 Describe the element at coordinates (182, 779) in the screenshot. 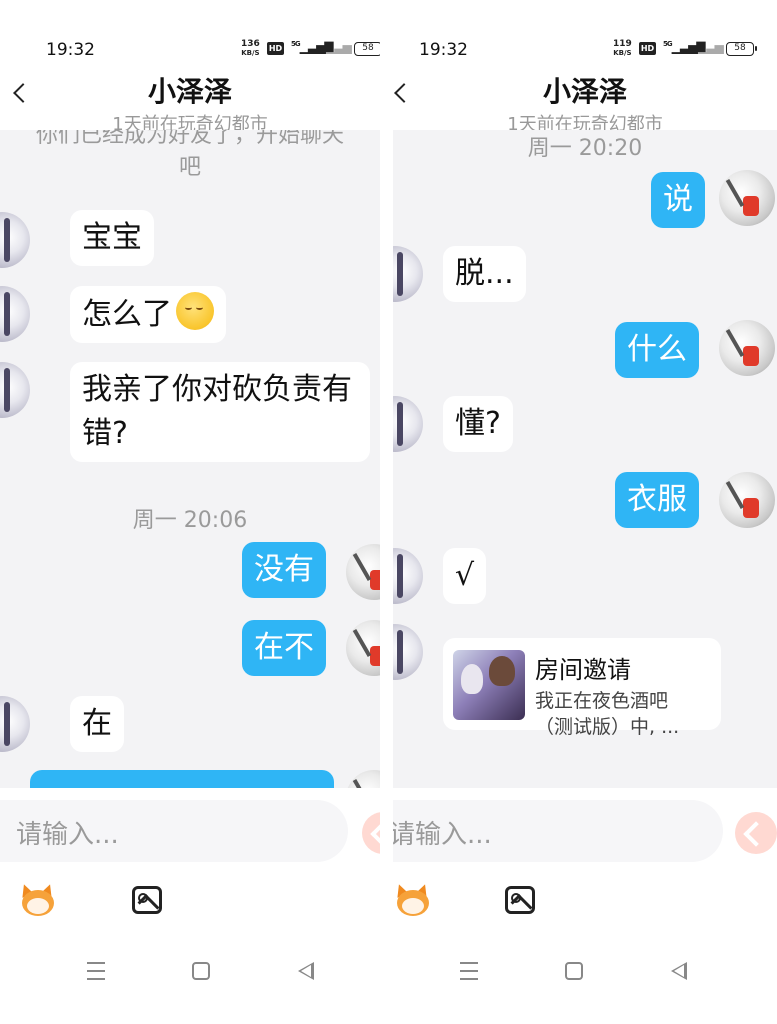

I see `message-bubble-outgoing-partial` at that location.